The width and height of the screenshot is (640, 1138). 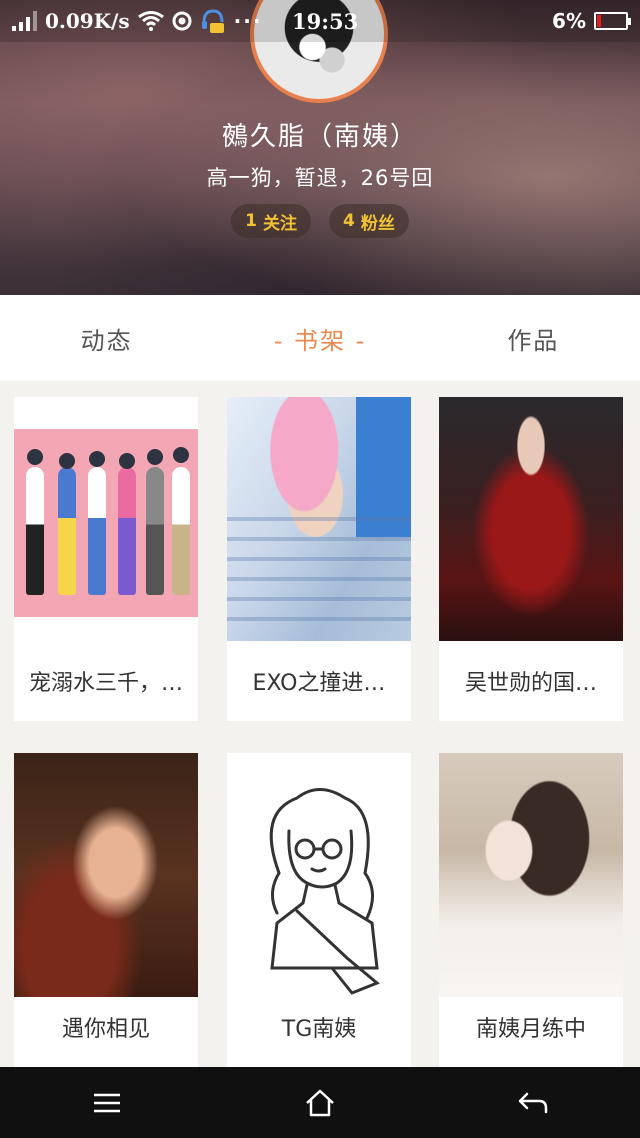 I want to click on book-card: 遇你相见, so click(x=106, y=910).